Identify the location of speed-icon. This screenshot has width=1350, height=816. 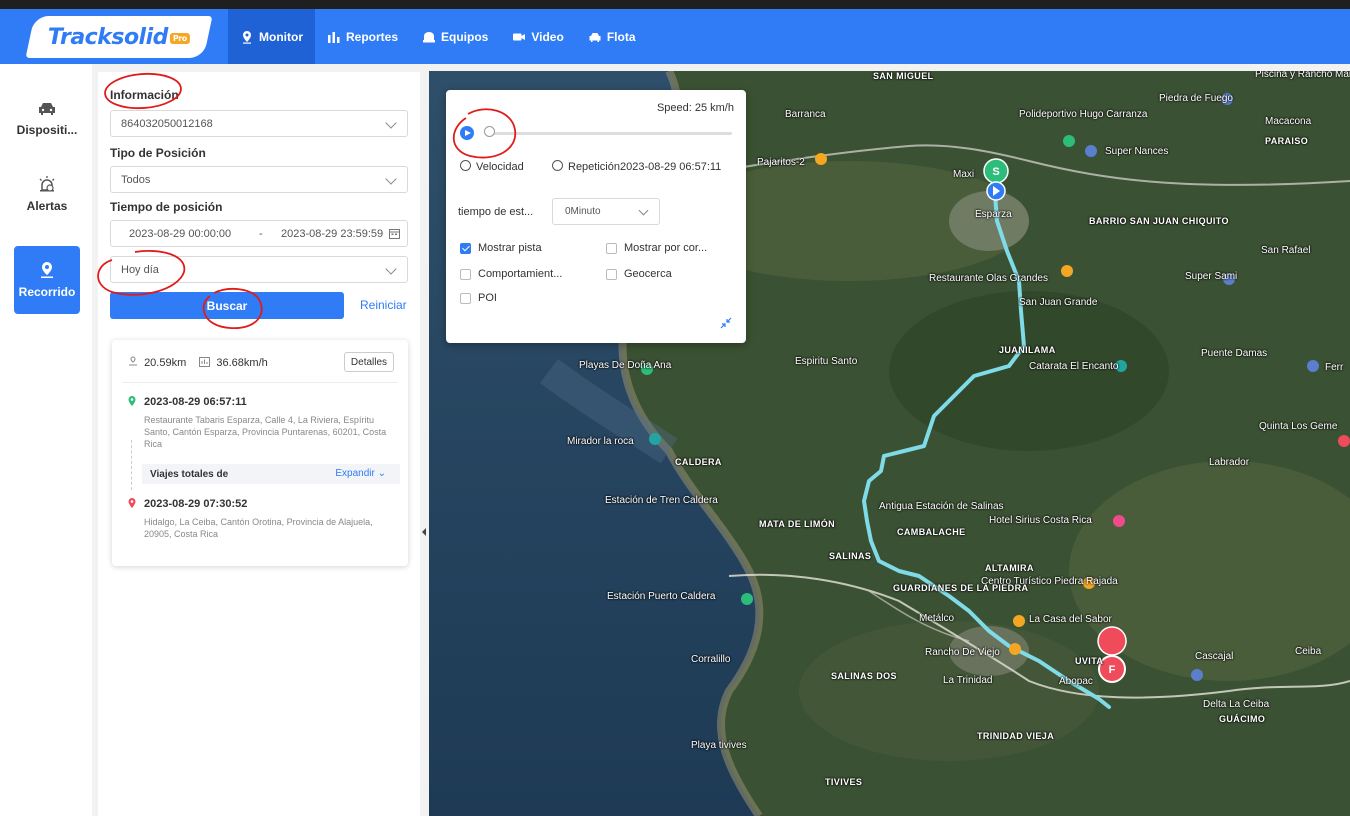
(205, 362).